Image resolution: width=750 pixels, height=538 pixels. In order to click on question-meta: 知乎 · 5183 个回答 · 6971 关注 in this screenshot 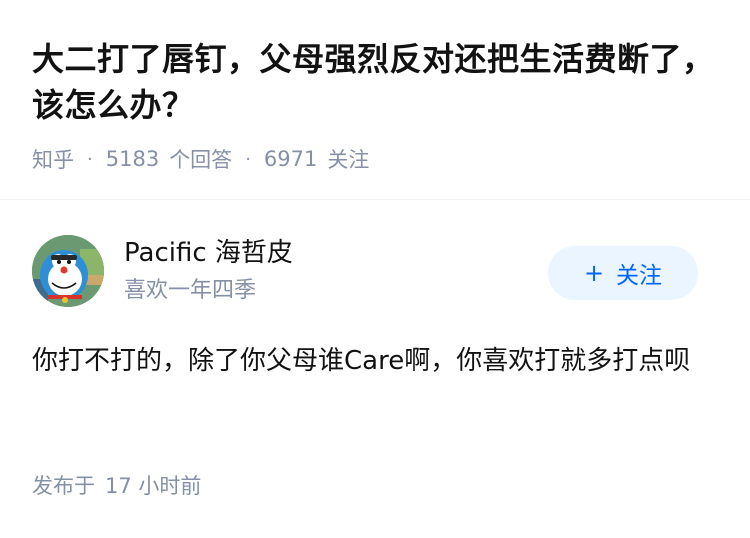, I will do `click(200, 159)`.